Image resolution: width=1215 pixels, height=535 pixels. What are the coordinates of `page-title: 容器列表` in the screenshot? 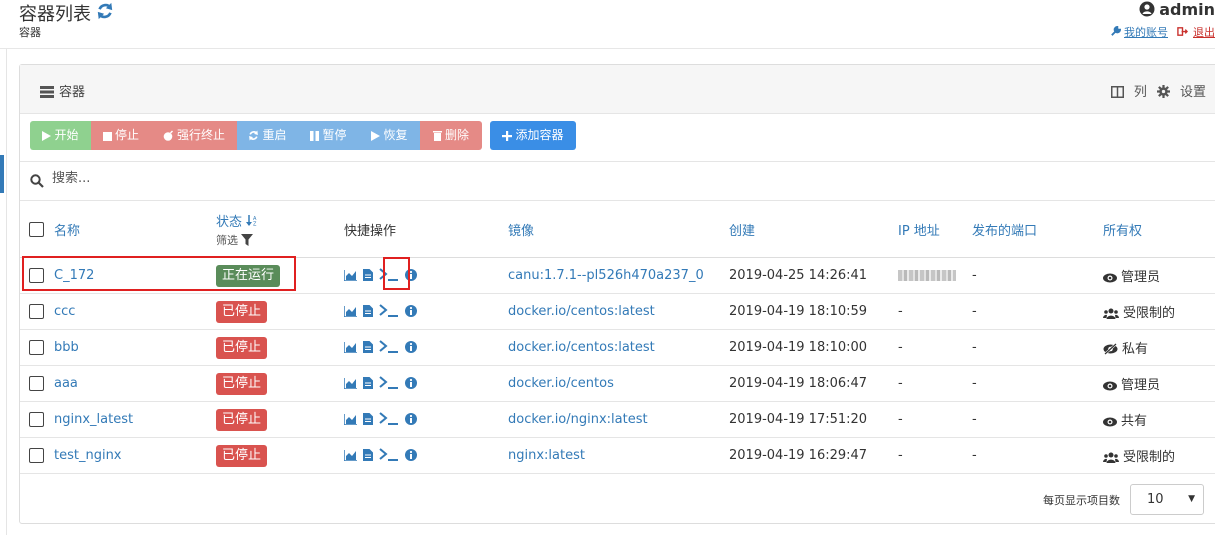 It's located at (55, 14).